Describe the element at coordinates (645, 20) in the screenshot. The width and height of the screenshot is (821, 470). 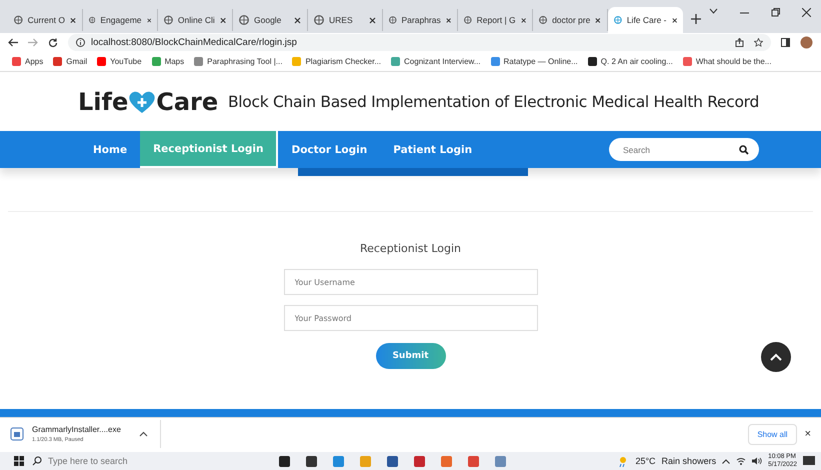
I see `browser-tab: Life Care -` at that location.